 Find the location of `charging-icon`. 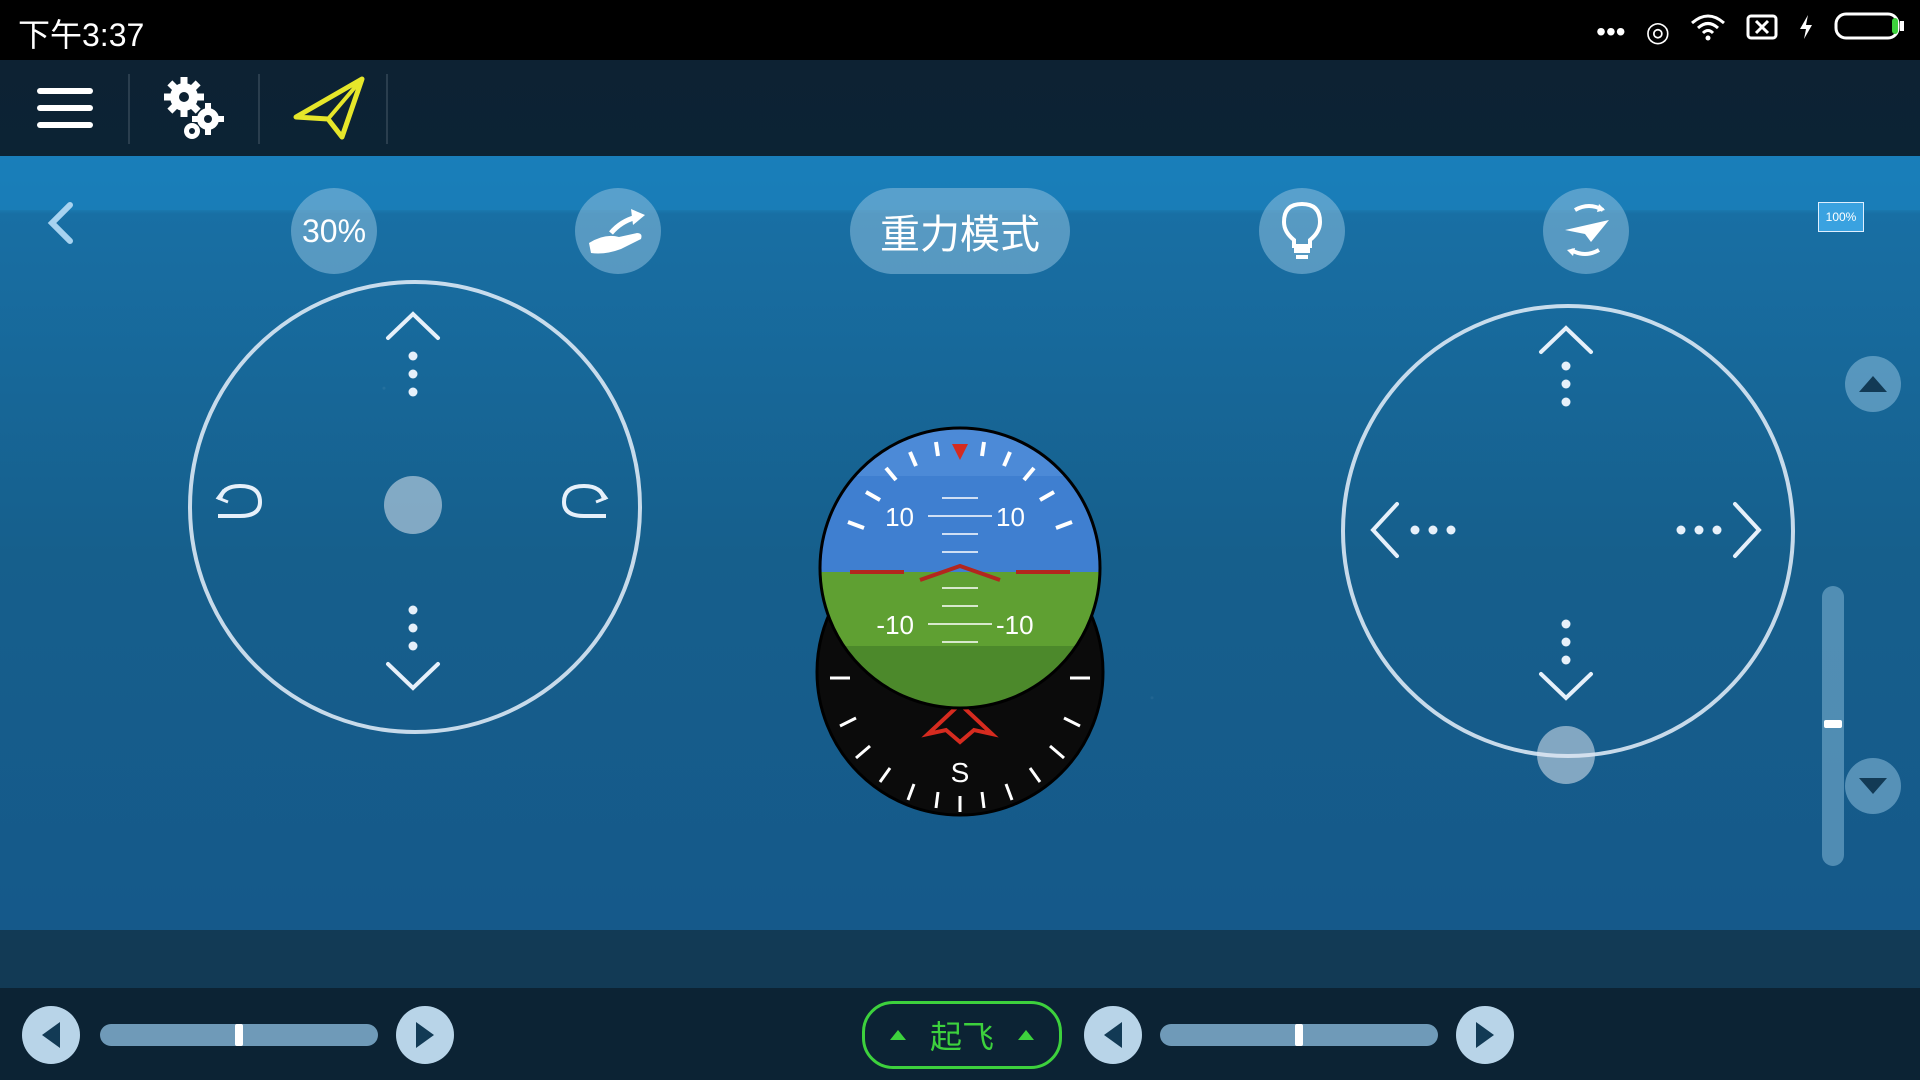

charging-icon is located at coordinates (1806, 32).